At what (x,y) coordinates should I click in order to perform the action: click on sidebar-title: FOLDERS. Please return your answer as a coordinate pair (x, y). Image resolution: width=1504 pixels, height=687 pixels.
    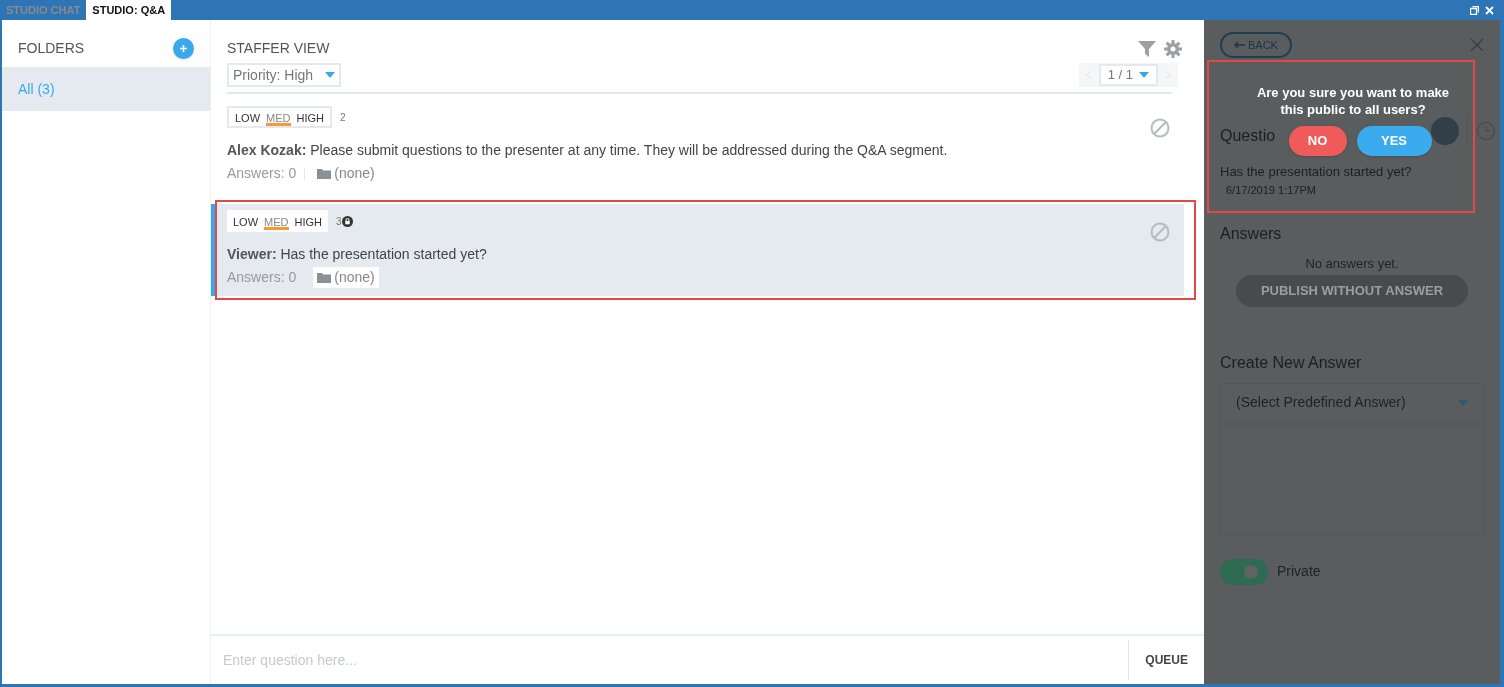
    Looking at the image, I should click on (51, 48).